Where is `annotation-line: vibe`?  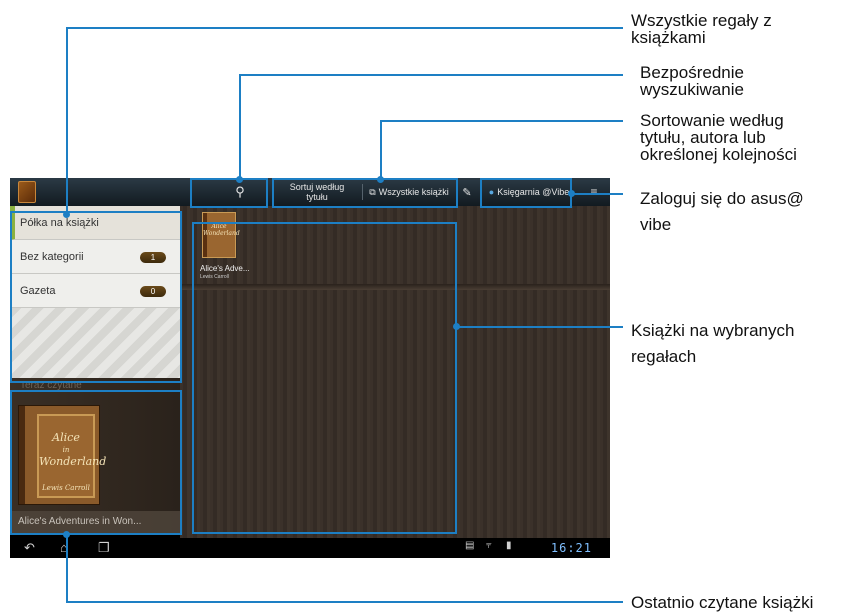
annotation-line: vibe is located at coordinates (656, 224).